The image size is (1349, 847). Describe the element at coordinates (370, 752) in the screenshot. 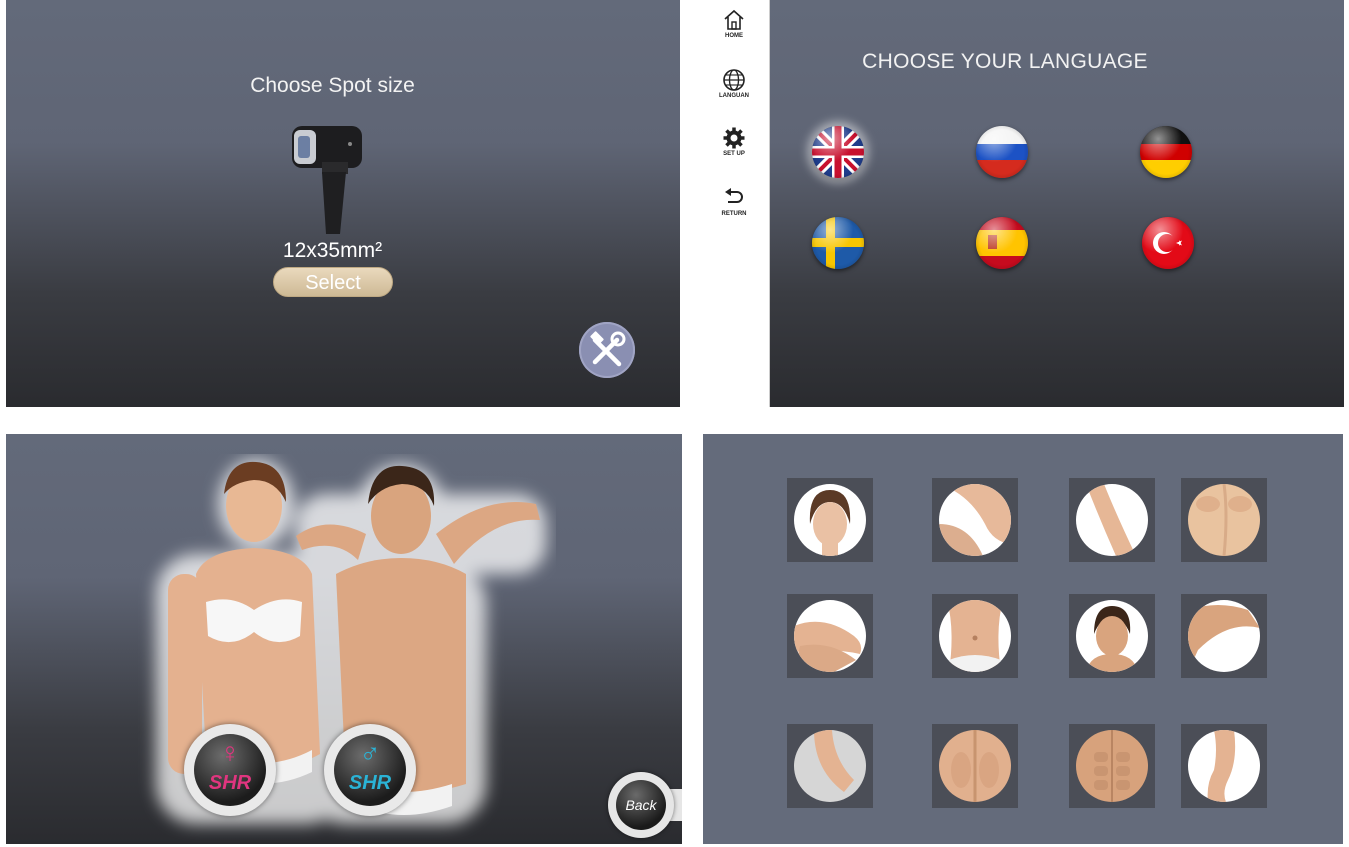

I see `male-icon: ♂` at that location.